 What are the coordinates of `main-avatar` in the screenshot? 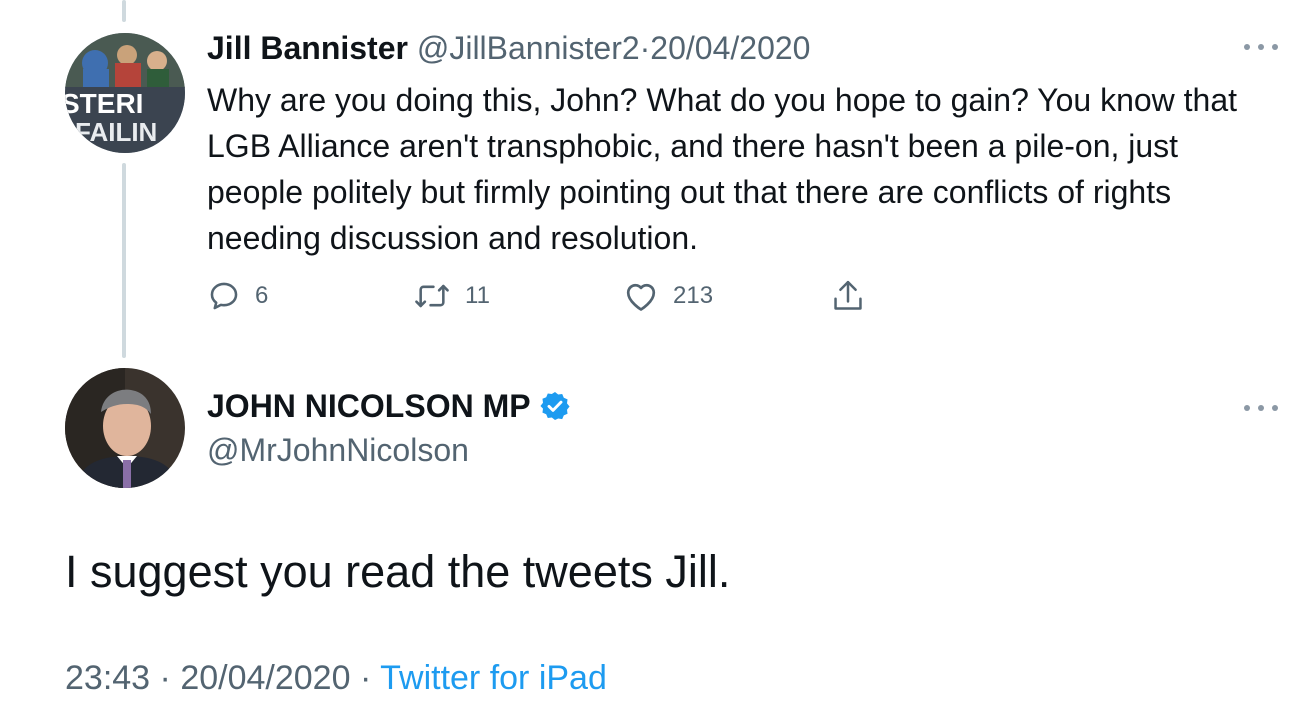 It's located at (125, 428).